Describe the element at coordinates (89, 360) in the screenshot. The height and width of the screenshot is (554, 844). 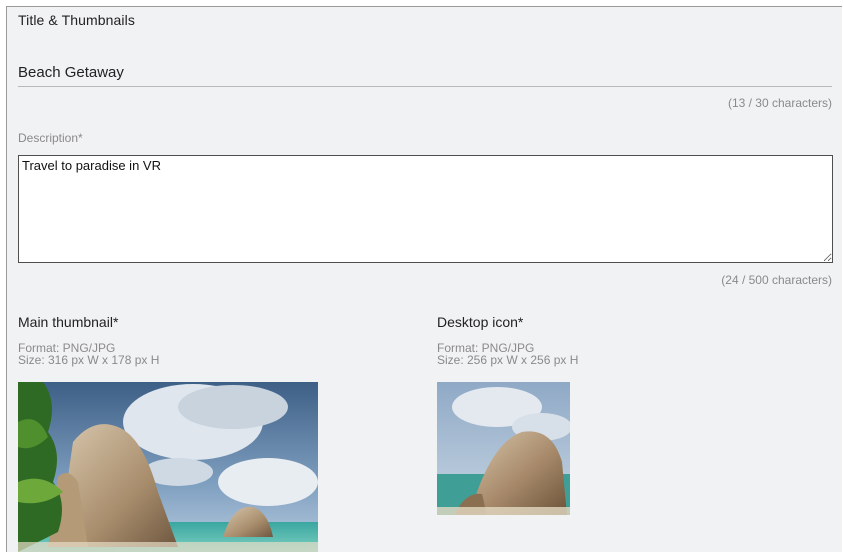
I see `main-thumbnail-size: Size: 316 px W x 178 px H` at that location.